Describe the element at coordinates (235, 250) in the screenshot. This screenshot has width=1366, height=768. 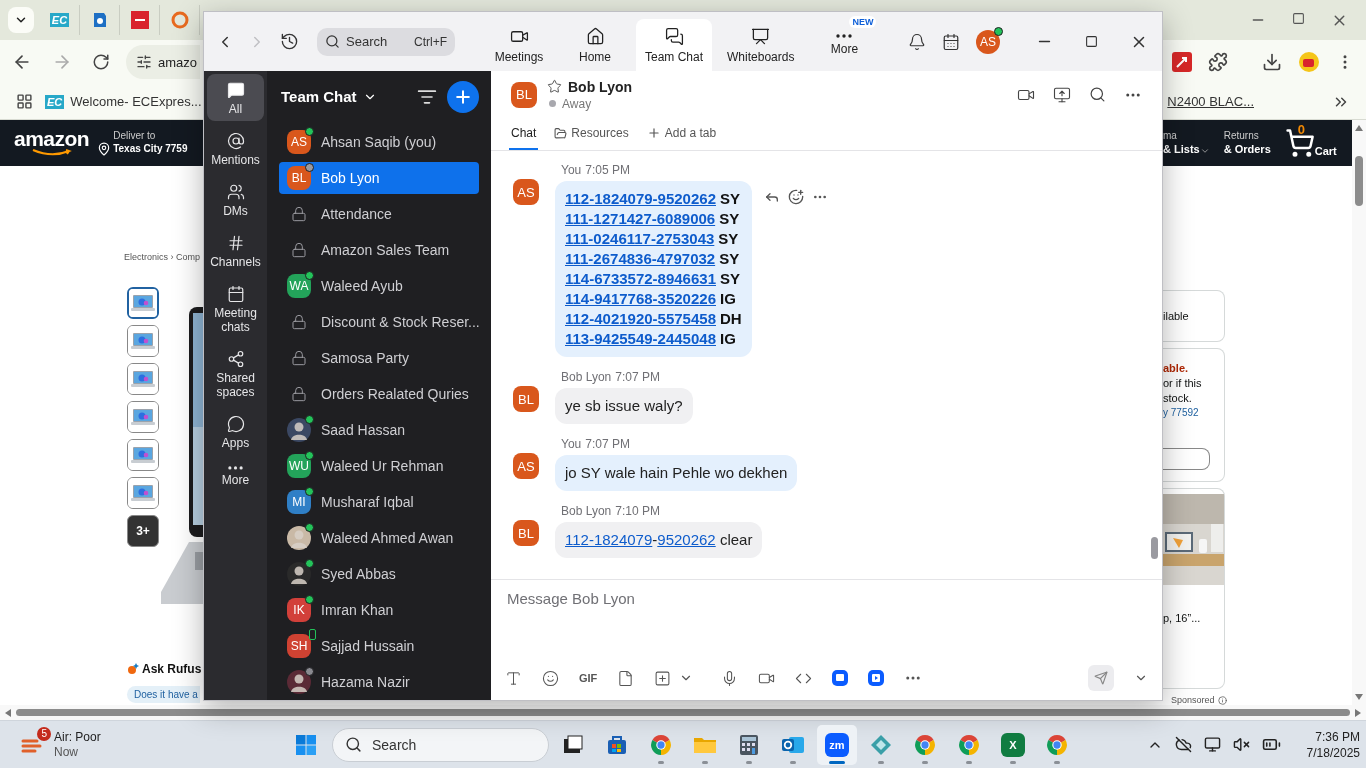
I see `rail-item: Channels` at that location.